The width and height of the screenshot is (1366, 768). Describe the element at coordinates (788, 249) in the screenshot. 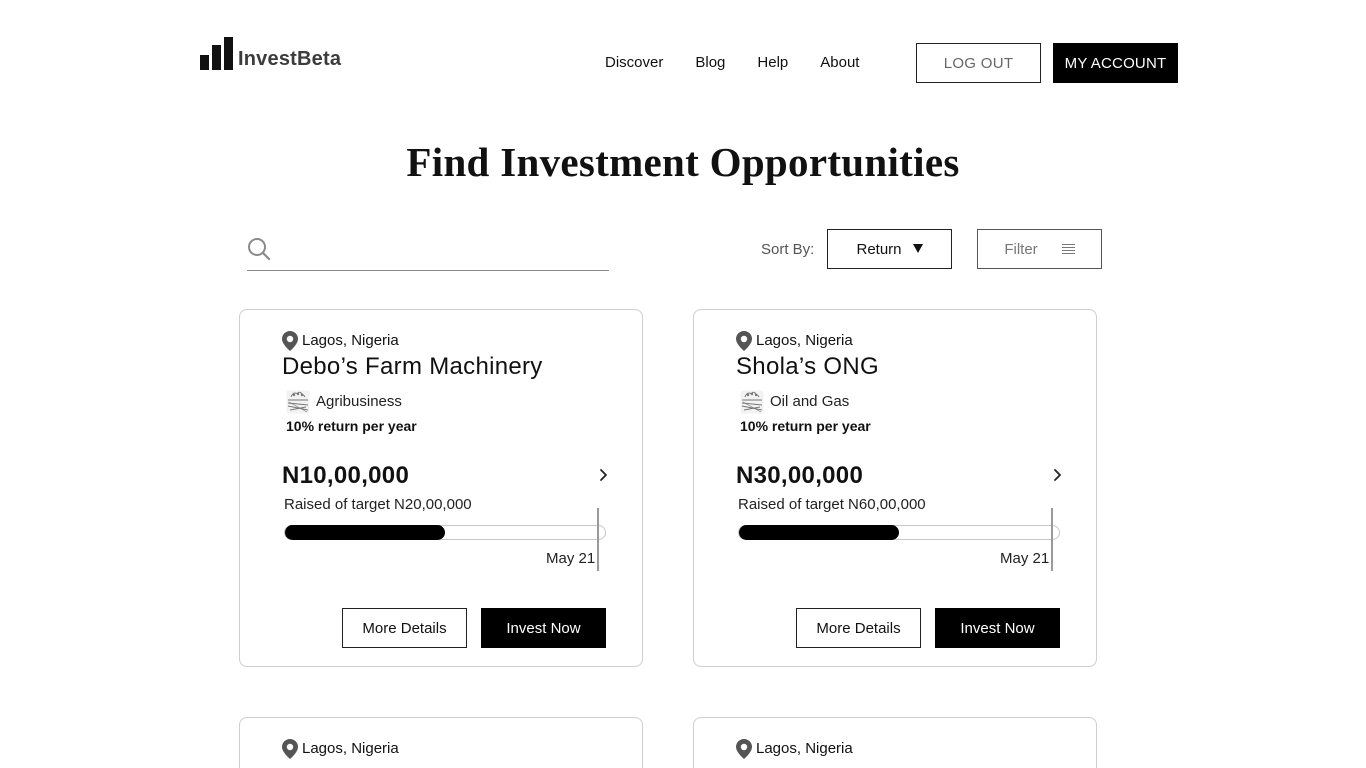

I see `sort-by-label: Sort By:` at that location.